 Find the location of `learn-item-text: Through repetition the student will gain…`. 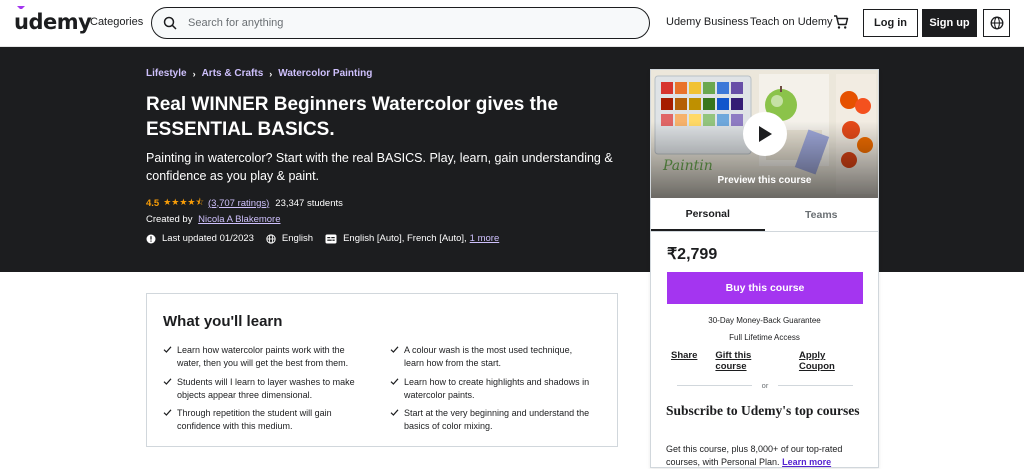

learn-item-text: Through repetition the student will gain… is located at coordinates (254, 419).